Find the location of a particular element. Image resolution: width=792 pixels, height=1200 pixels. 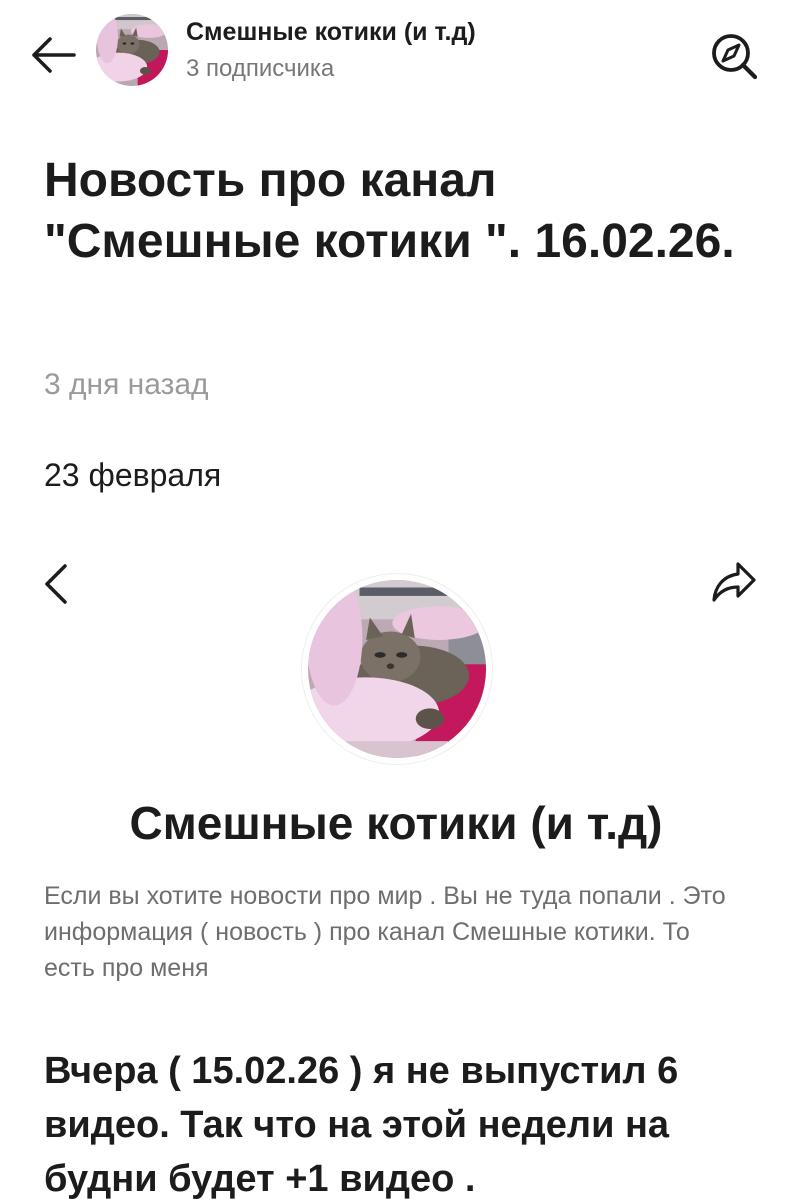

cat-avatar is located at coordinates (132, 50).